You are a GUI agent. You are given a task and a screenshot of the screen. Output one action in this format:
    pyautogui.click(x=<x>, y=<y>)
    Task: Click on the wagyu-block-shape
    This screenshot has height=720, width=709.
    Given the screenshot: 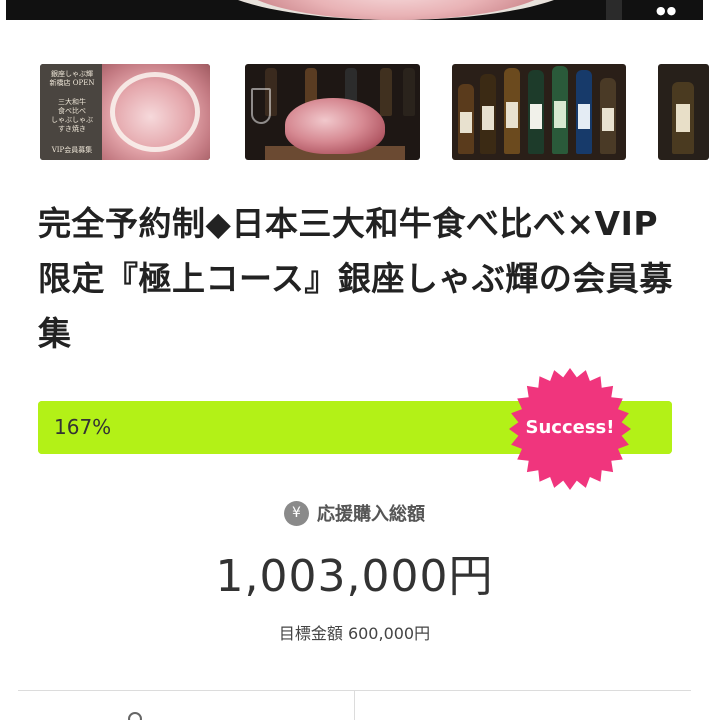 What is the action you would take?
    pyautogui.click(x=335, y=126)
    